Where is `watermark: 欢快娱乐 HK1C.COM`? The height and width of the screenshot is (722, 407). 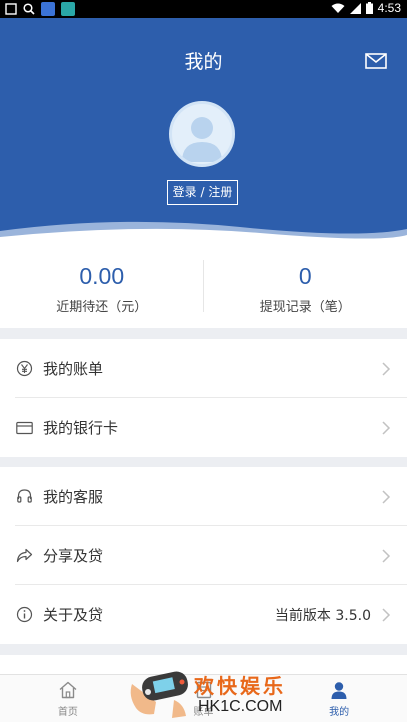
watermark: 欢快娱乐 HK1C.COM is located at coordinates (206, 691).